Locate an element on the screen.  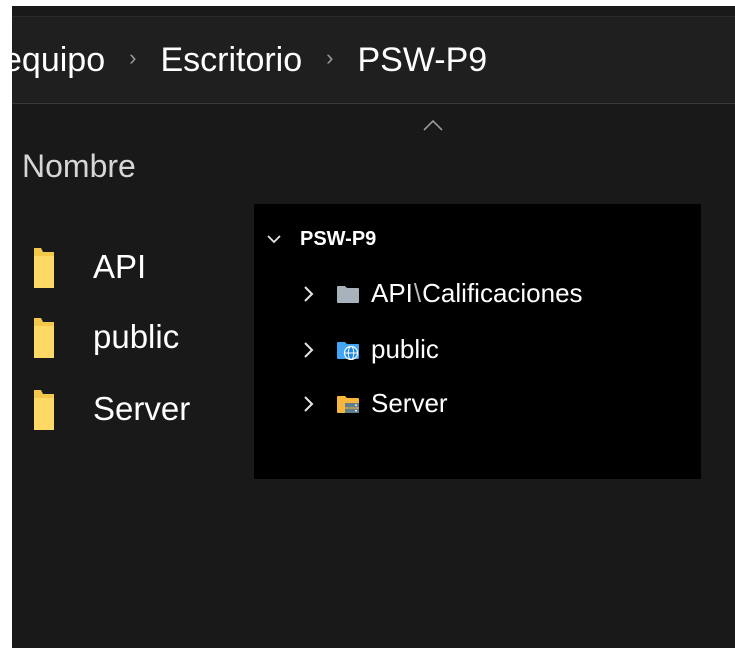
tree-item-public: public is located at coordinates (477, 350).